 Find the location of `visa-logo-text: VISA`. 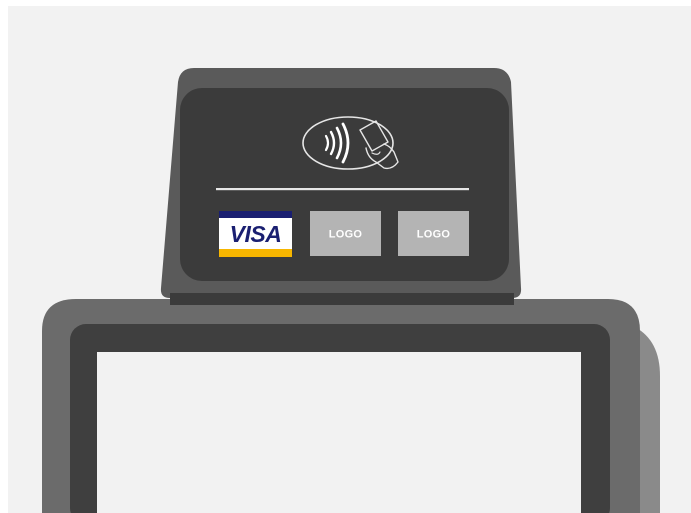

visa-logo-text: VISA is located at coordinates (256, 234).